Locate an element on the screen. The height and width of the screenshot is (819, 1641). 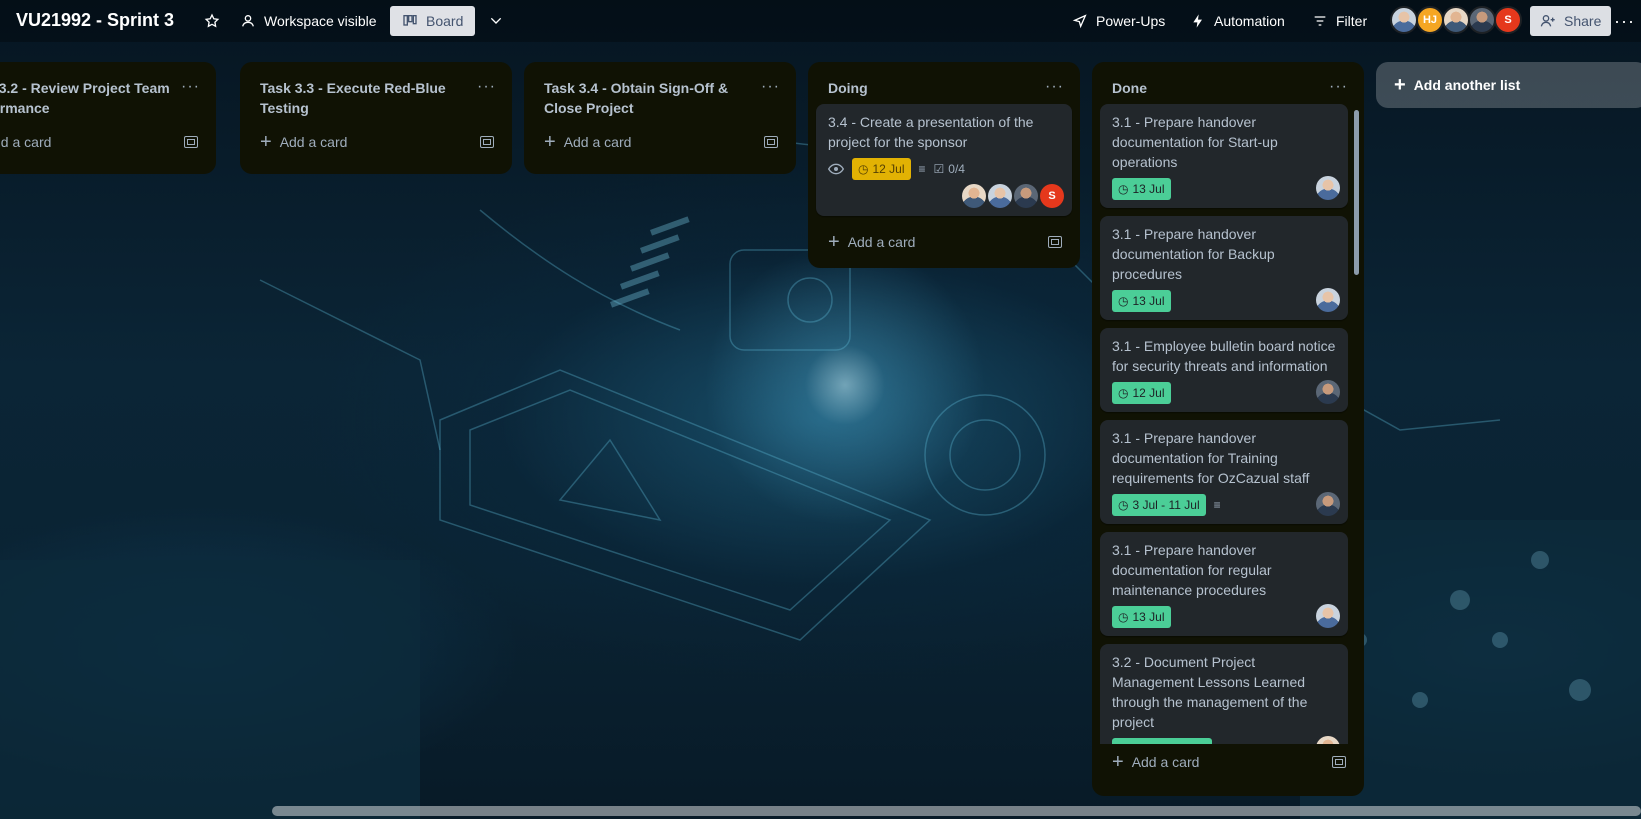
visibility-button: Workspace visible is located at coordinates (308, 21).